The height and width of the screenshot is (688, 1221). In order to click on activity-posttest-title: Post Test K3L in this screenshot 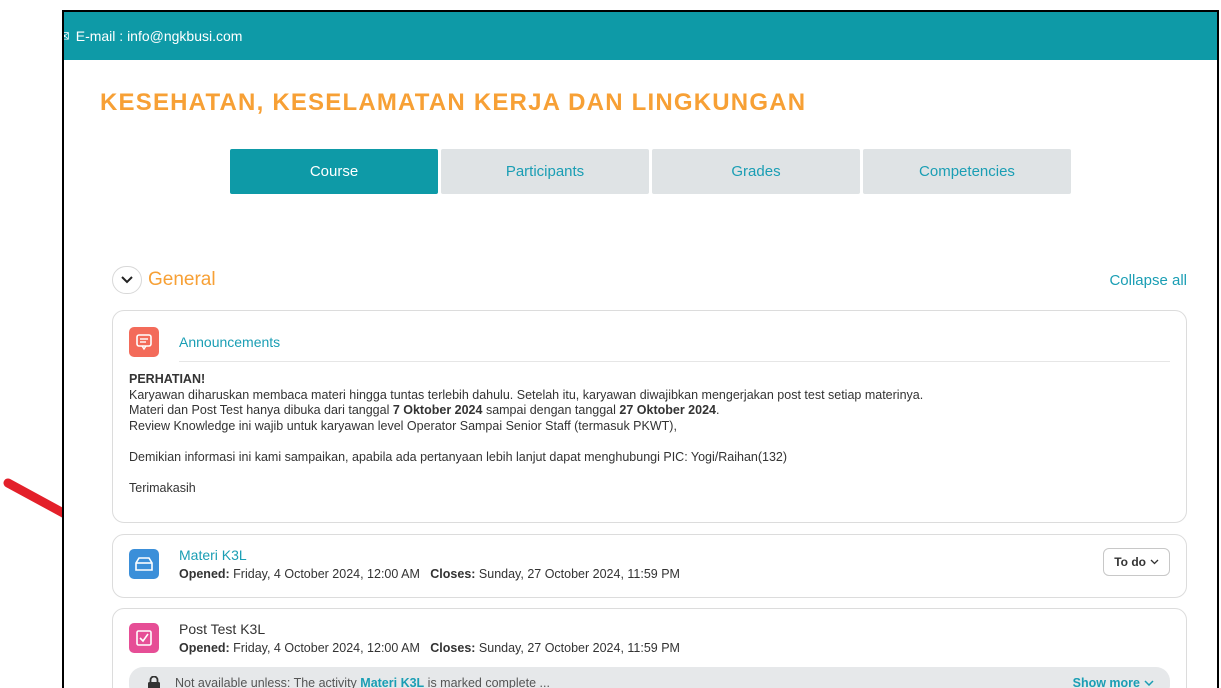, I will do `click(222, 629)`.